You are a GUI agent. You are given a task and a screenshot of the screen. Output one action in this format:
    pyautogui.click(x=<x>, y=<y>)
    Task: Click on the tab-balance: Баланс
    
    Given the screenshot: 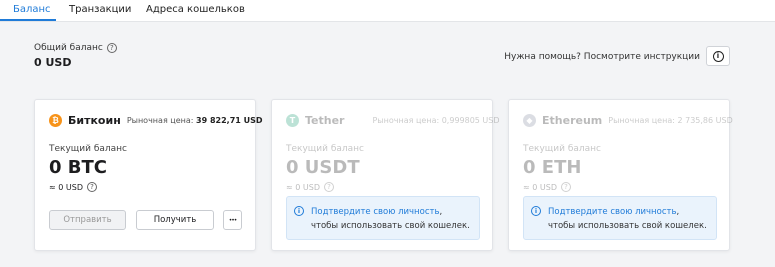 What is the action you would take?
    pyautogui.click(x=32, y=9)
    